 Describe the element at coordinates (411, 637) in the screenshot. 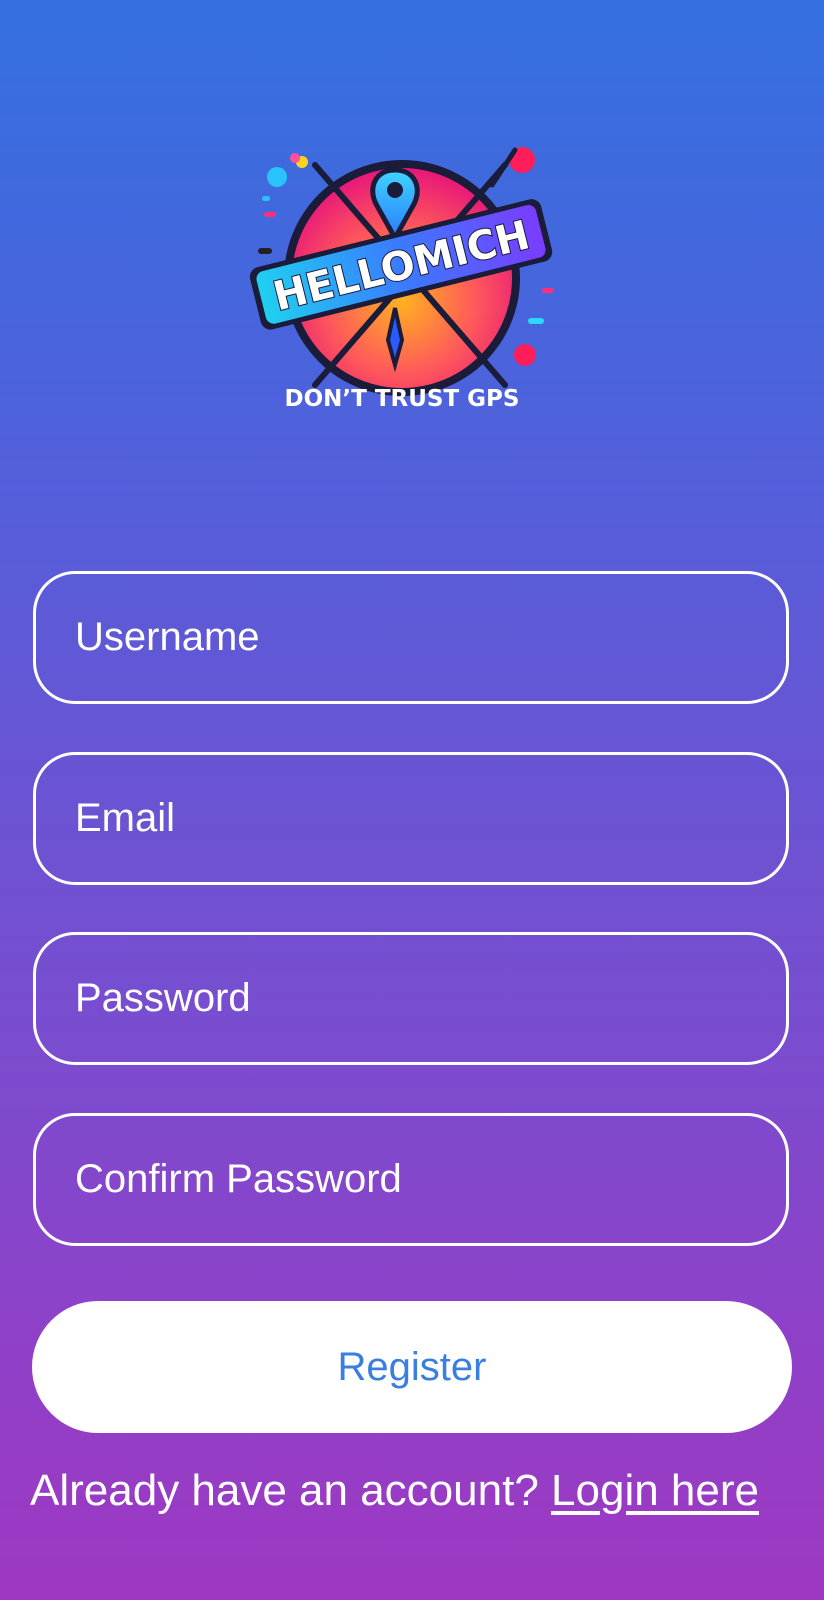

I see `username-input` at that location.